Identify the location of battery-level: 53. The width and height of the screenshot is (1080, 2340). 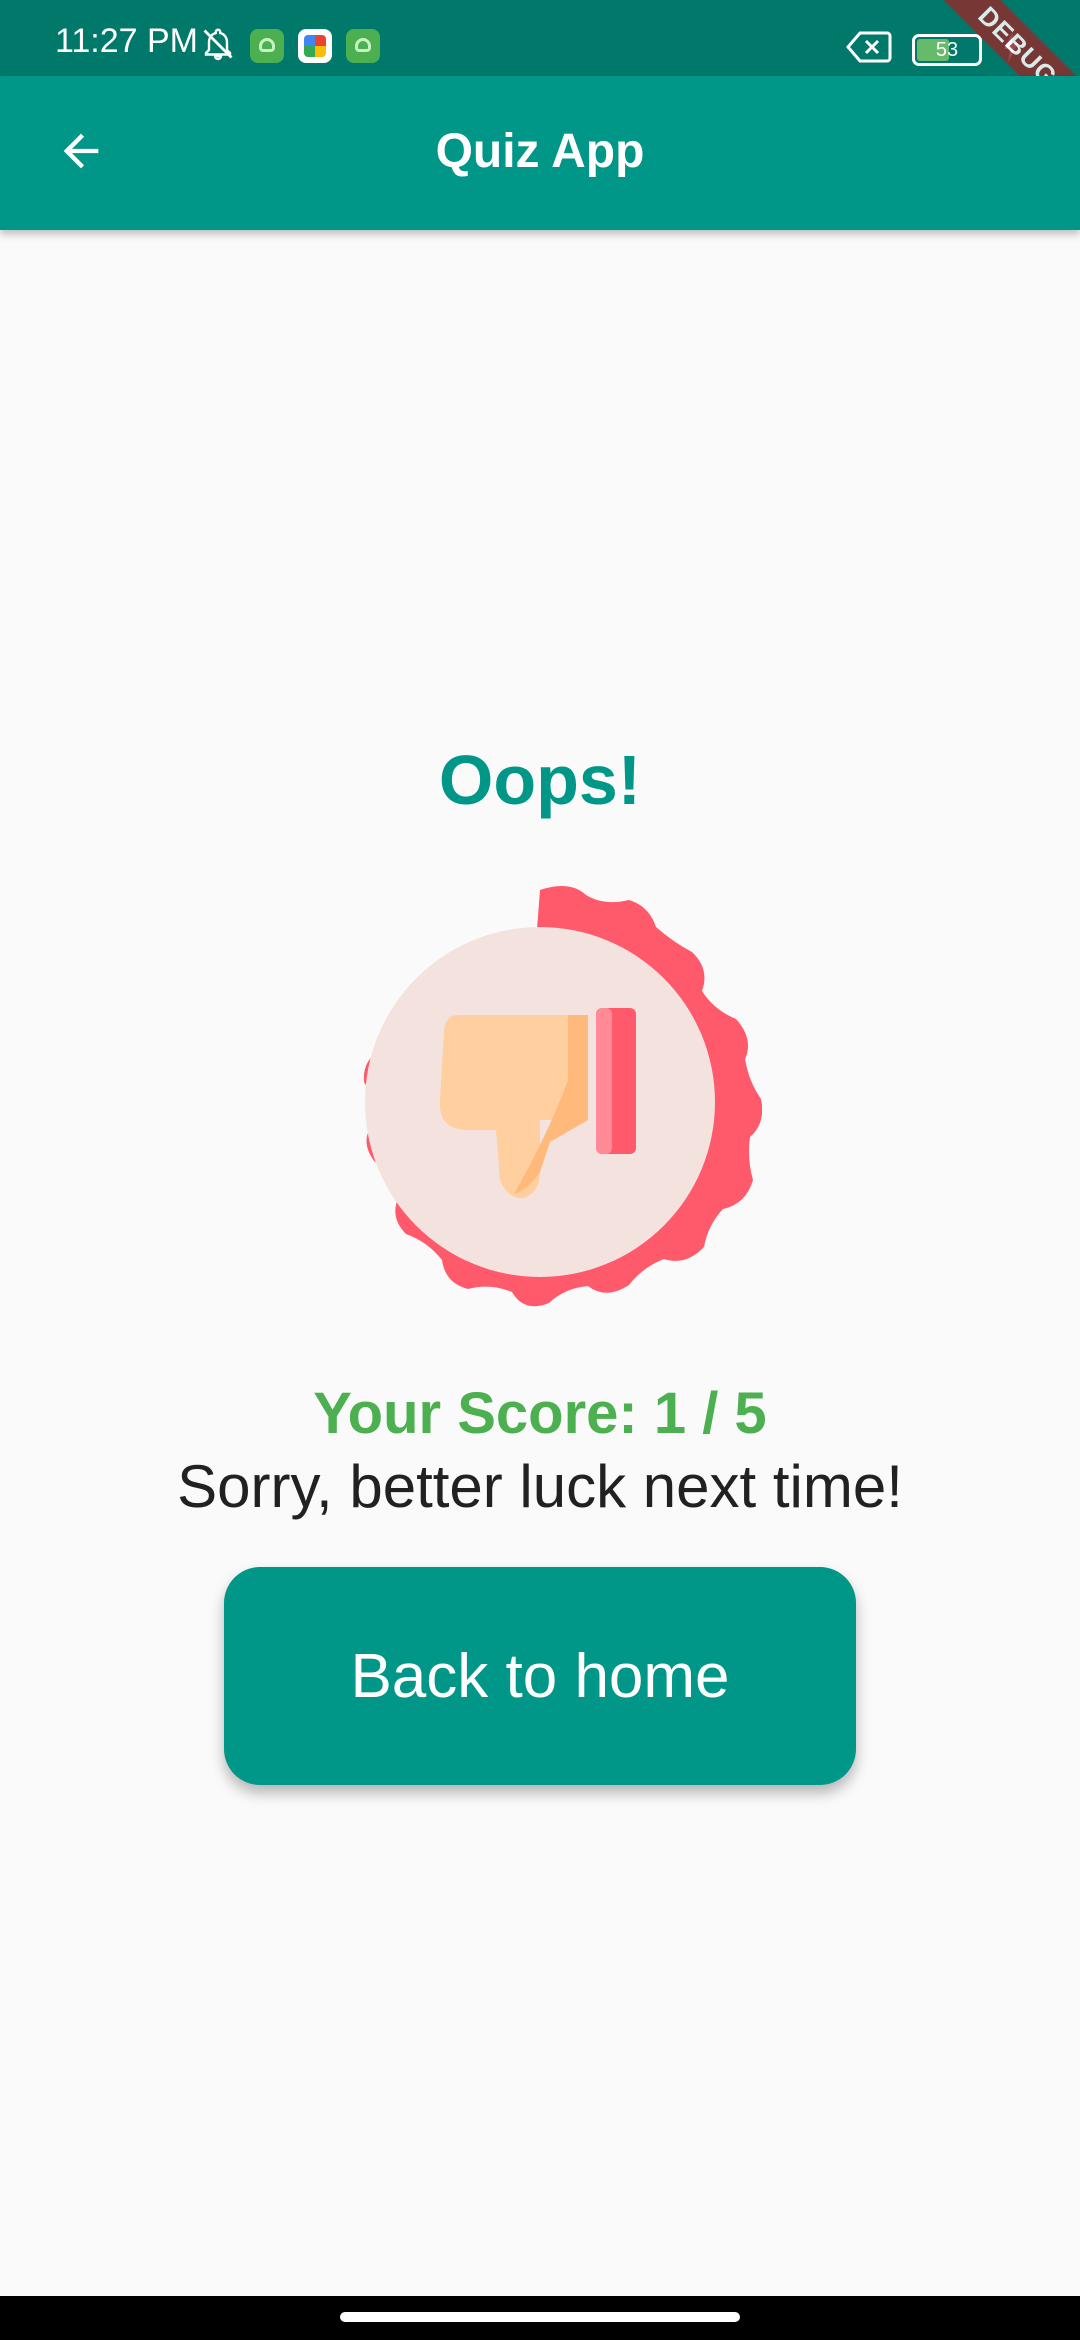
(947, 49).